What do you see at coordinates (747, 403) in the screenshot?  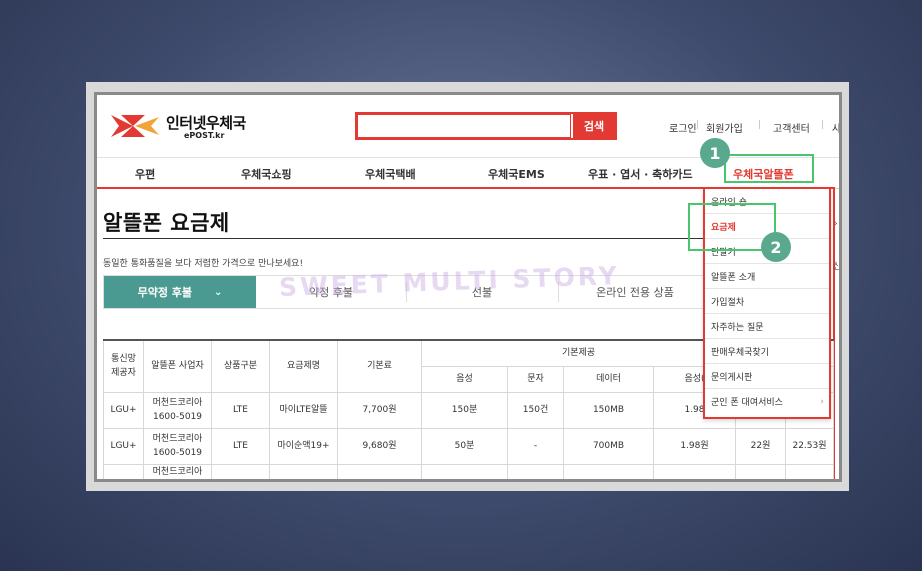 I see `submenu-label: 군인 폰 대여서비스` at bounding box center [747, 403].